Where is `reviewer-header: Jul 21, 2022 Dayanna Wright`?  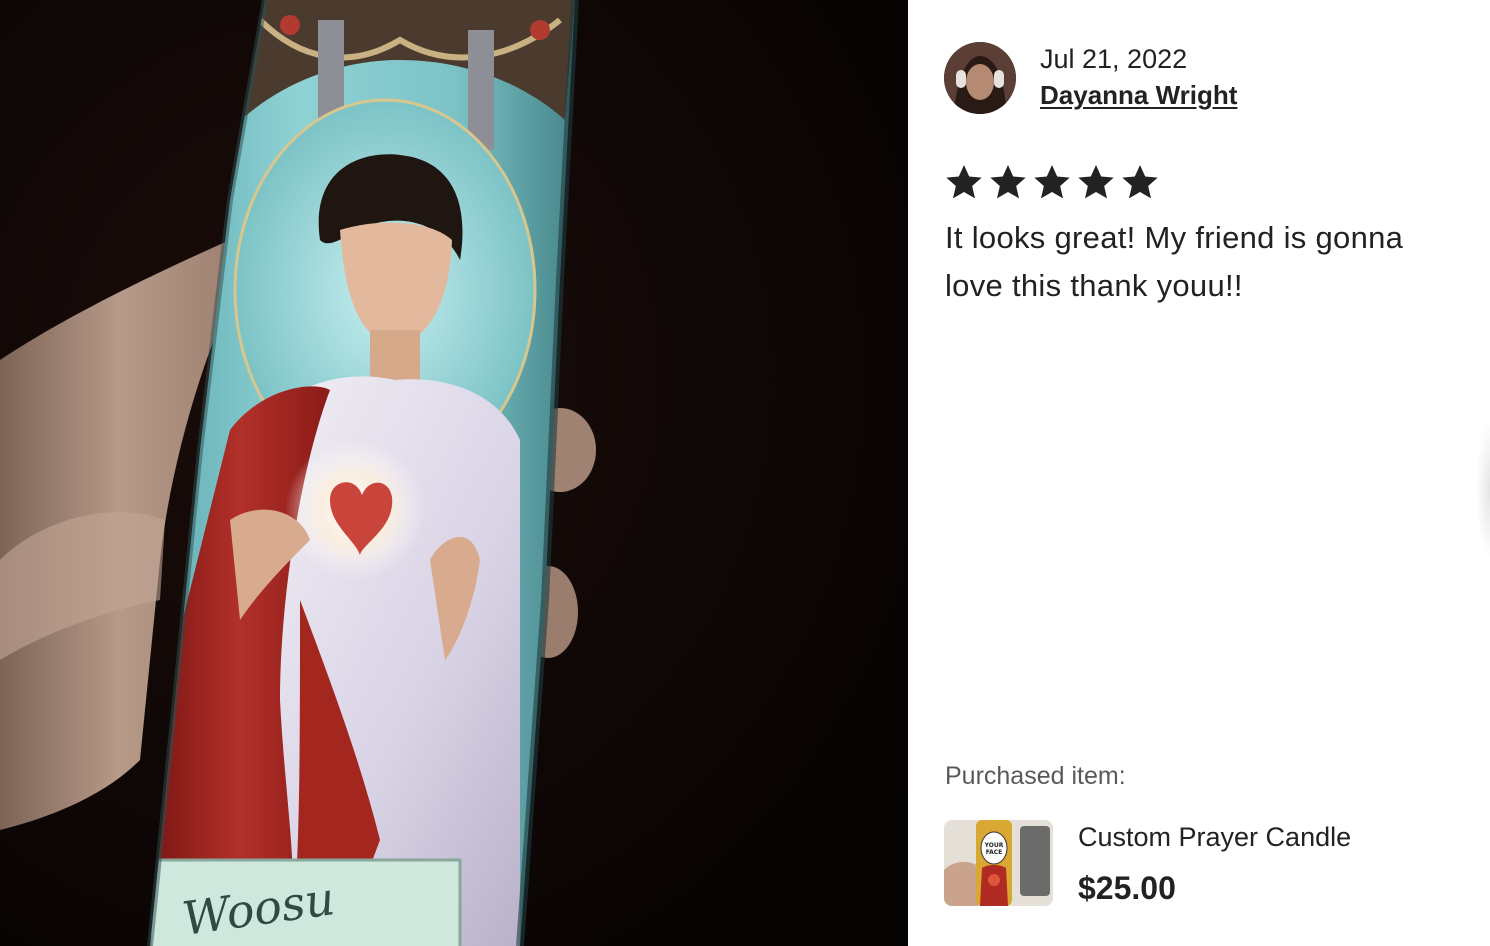
reviewer-header: Jul 21, 2022 Dayanna Wright is located at coordinates (1090, 78).